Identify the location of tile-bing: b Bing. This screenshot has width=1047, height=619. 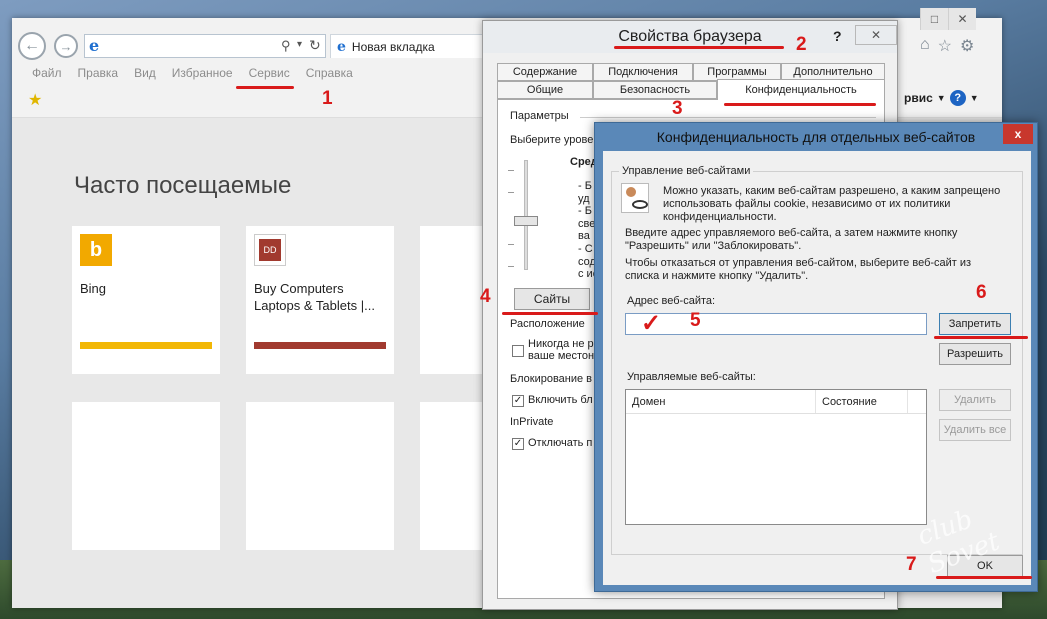
(146, 300).